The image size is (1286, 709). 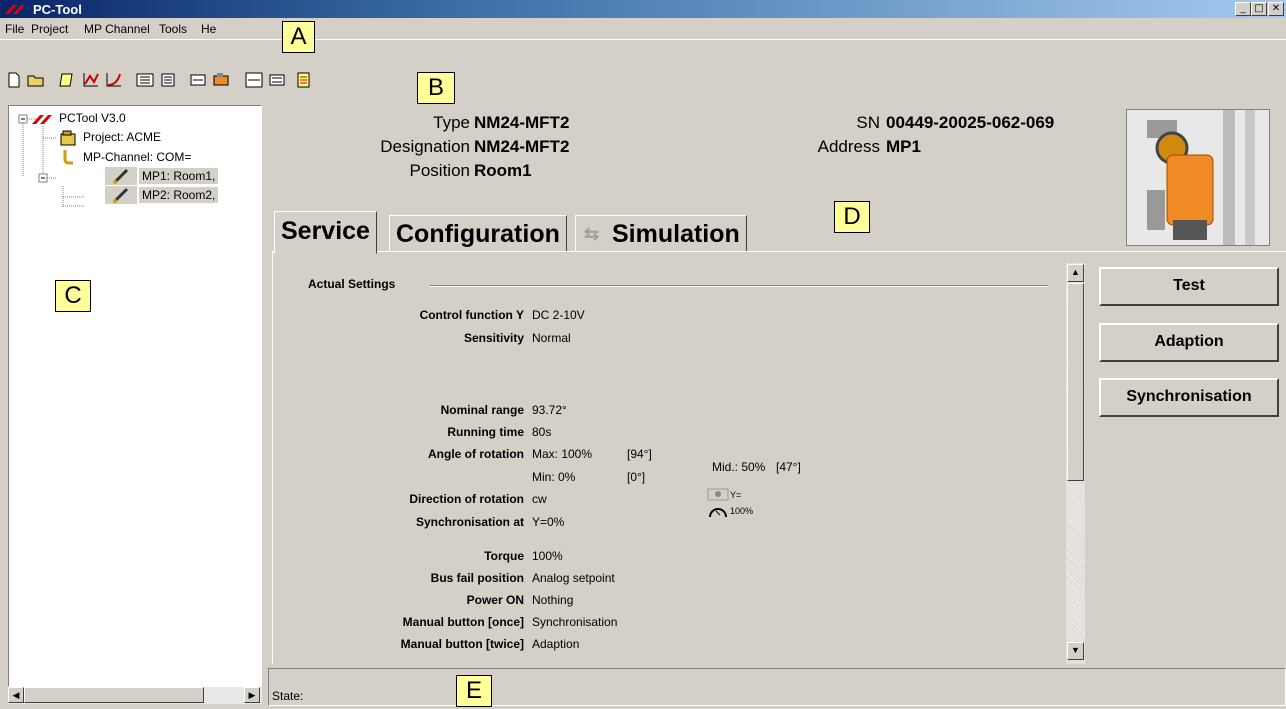 What do you see at coordinates (852, 217) in the screenshot?
I see `callout-d: D` at bounding box center [852, 217].